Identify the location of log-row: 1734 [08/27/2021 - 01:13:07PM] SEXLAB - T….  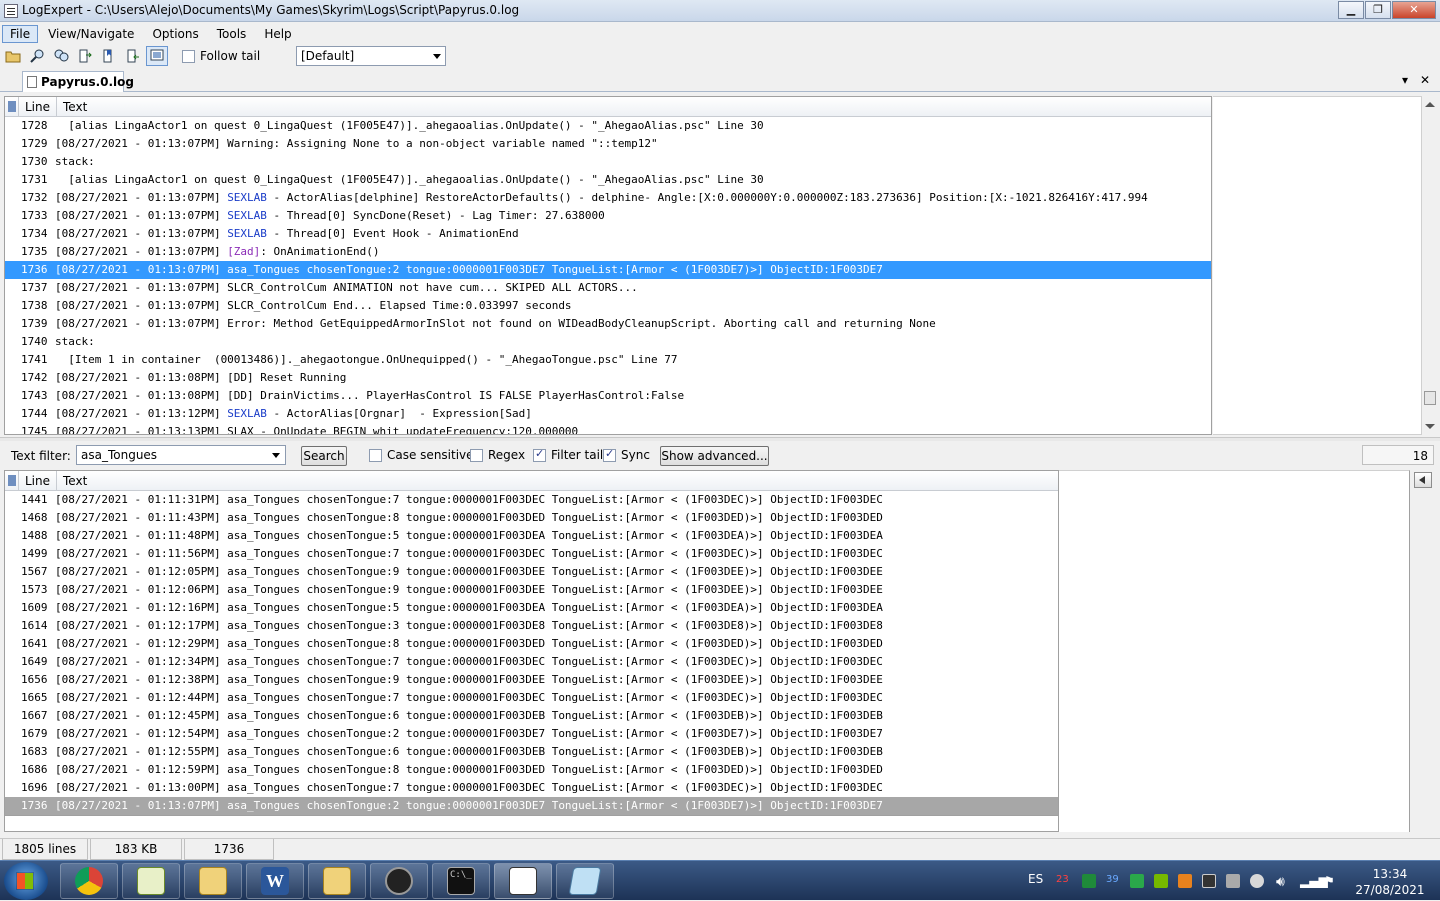
(608, 234).